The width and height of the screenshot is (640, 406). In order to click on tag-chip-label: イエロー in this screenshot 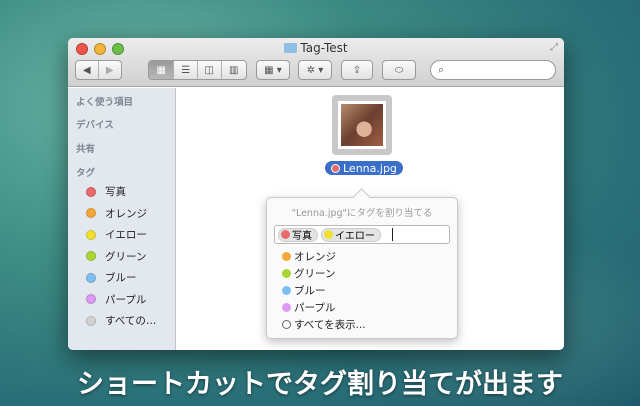, I will do `click(355, 236)`.